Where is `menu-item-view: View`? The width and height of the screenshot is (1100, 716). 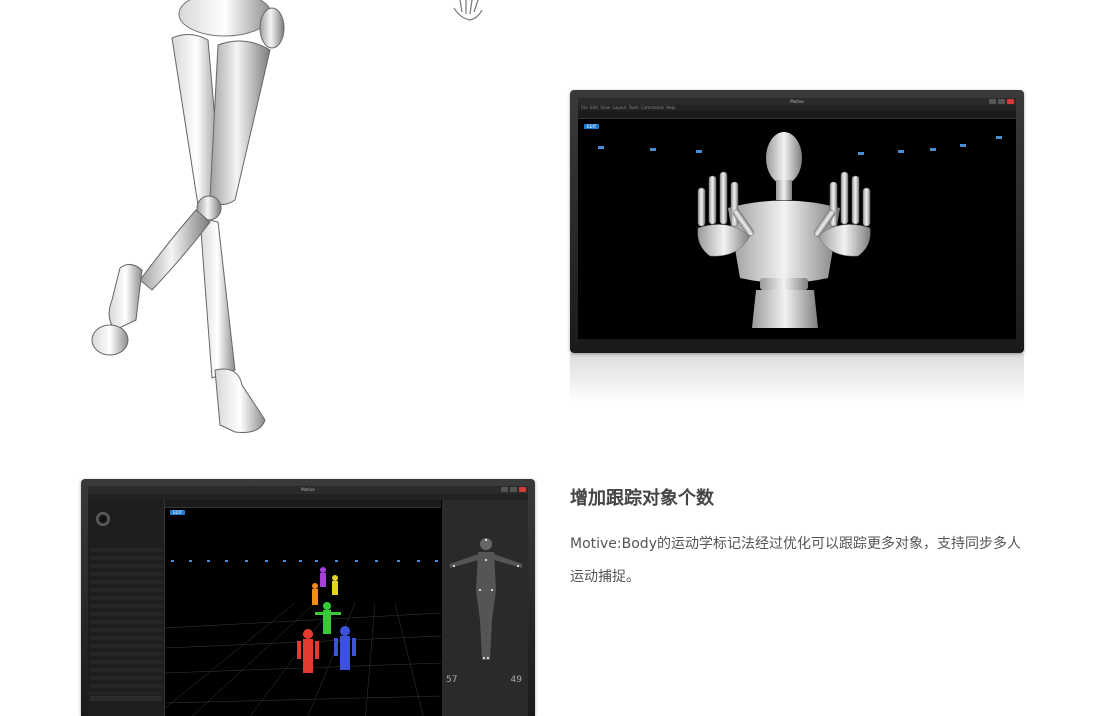
menu-item-view: View is located at coordinates (606, 107).